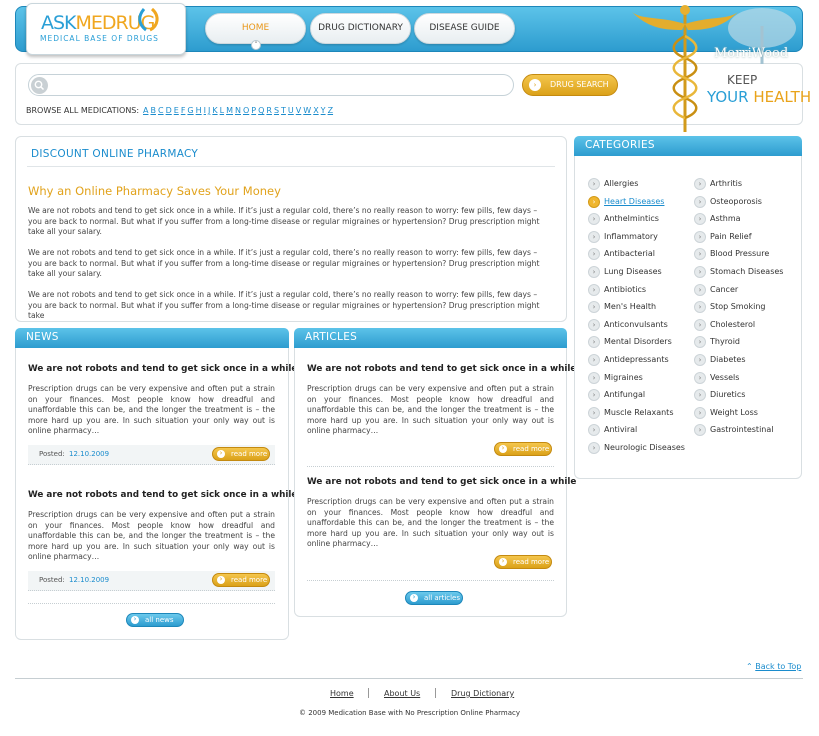  What do you see at coordinates (688, 146) in the screenshot?
I see `categories-title: CATEGORIES` at bounding box center [688, 146].